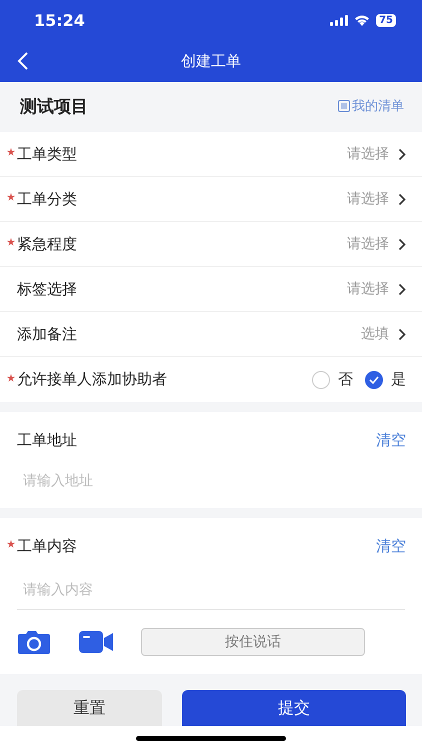  Describe the element at coordinates (374, 379) in the screenshot. I see `radio-icon` at that location.